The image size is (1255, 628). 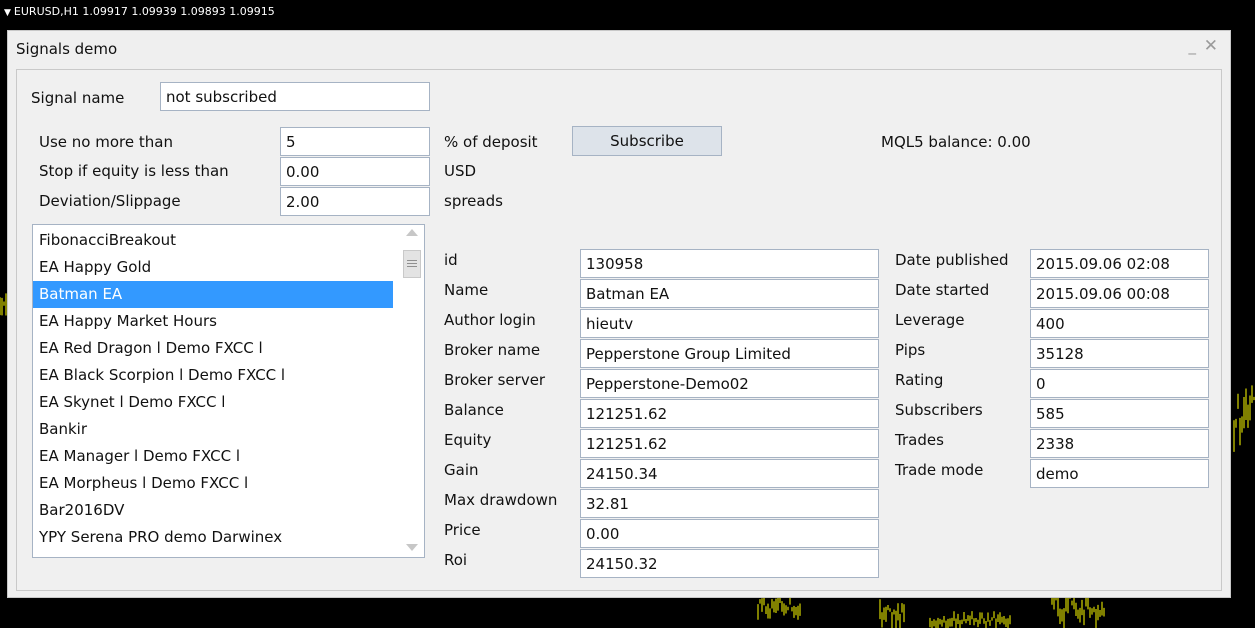 I want to click on stop-equity-label: Stop if equity is less than, so click(x=134, y=171).